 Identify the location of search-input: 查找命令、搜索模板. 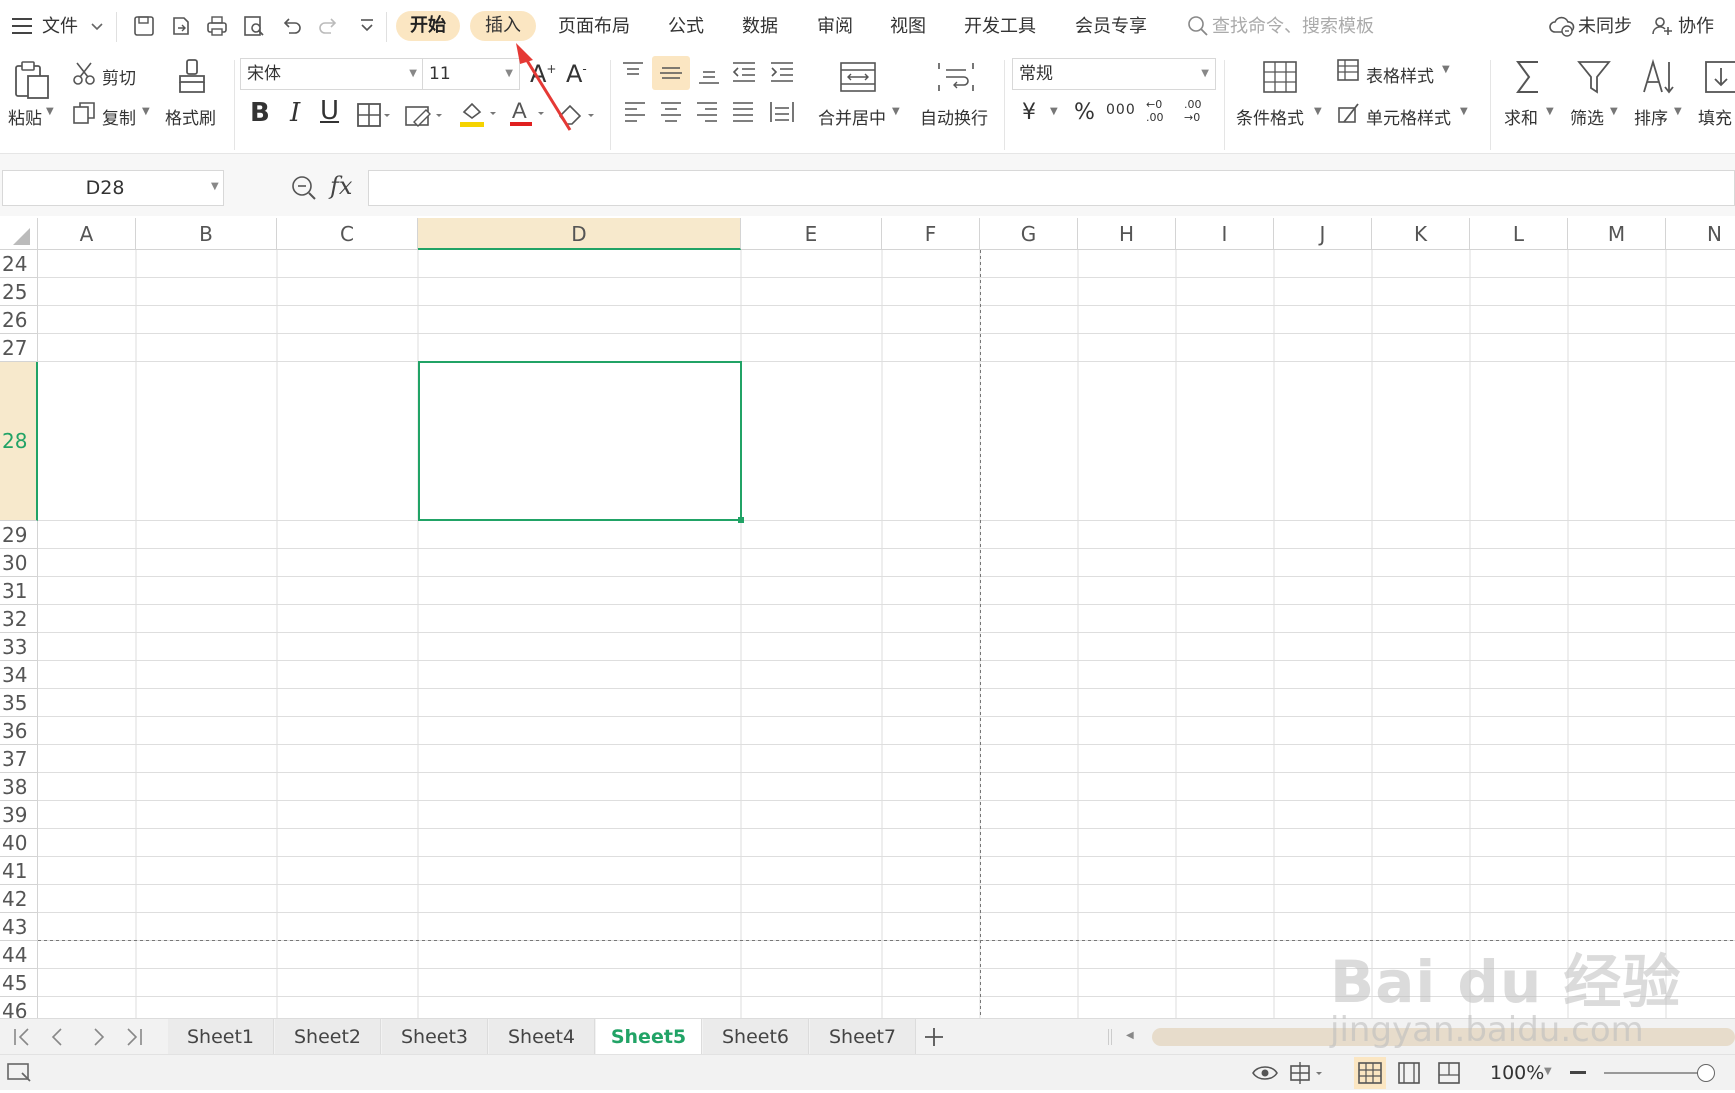
(1293, 27).